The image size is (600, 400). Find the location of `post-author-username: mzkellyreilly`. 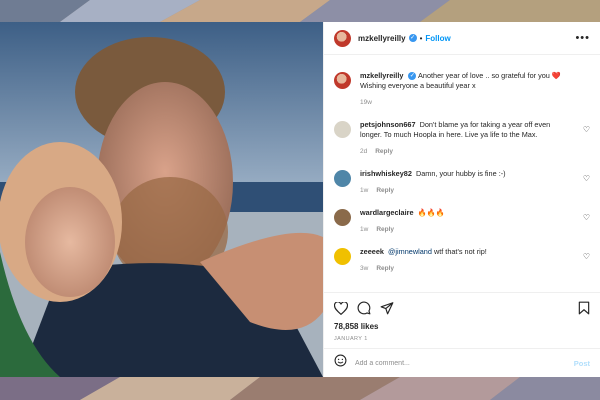

post-author-username: mzkellyreilly is located at coordinates (382, 38).